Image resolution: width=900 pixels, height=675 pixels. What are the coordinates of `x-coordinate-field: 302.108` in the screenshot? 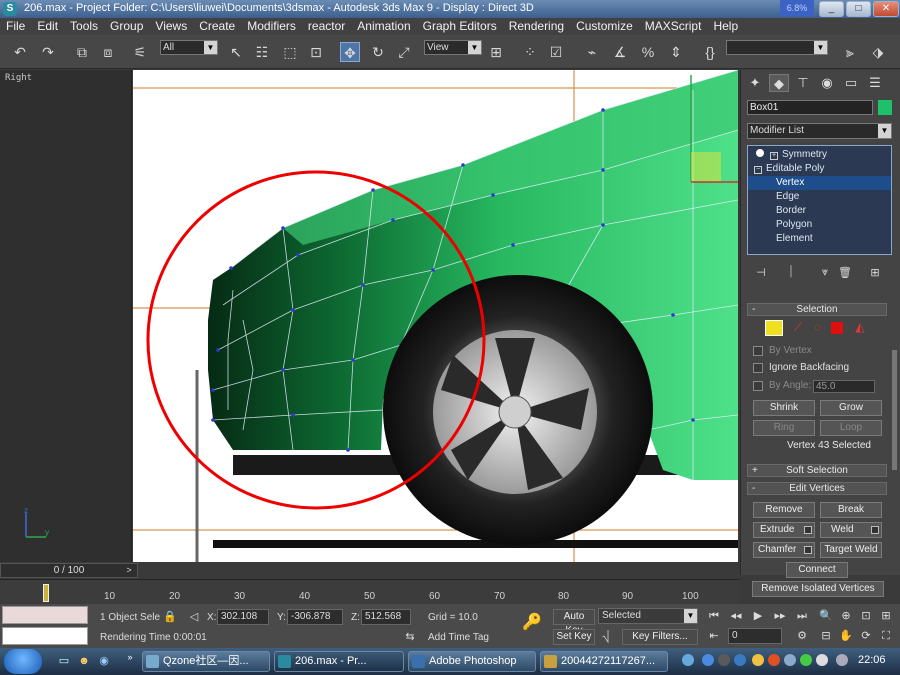 It's located at (243, 617).